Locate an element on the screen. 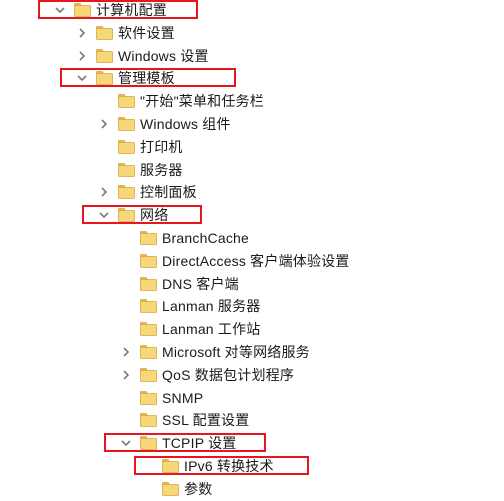 This screenshot has height=501, width=504. tree-node: Microsoft 对等网络服务 is located at coordinates (252, 352).